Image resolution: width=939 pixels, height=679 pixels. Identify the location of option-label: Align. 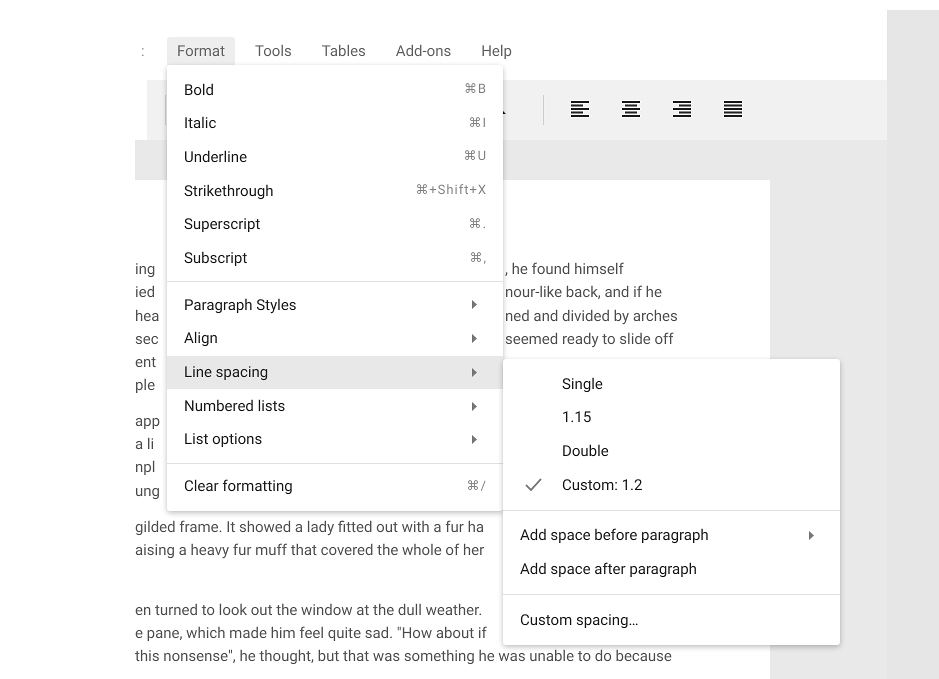
(201, 339).